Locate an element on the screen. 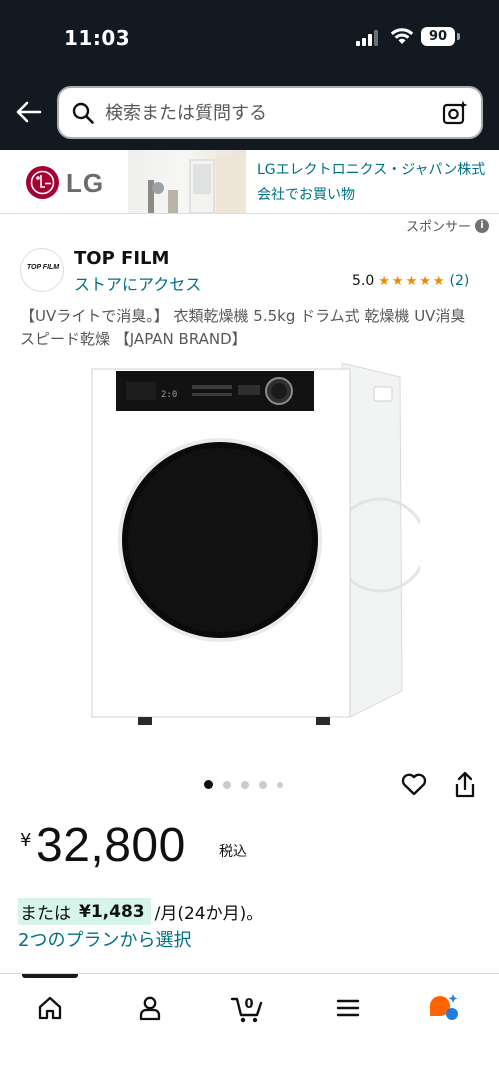 The height and width of the screenshot is (1080, 499). sponsored-text: スポンサー is located at coordinates (438, 227).